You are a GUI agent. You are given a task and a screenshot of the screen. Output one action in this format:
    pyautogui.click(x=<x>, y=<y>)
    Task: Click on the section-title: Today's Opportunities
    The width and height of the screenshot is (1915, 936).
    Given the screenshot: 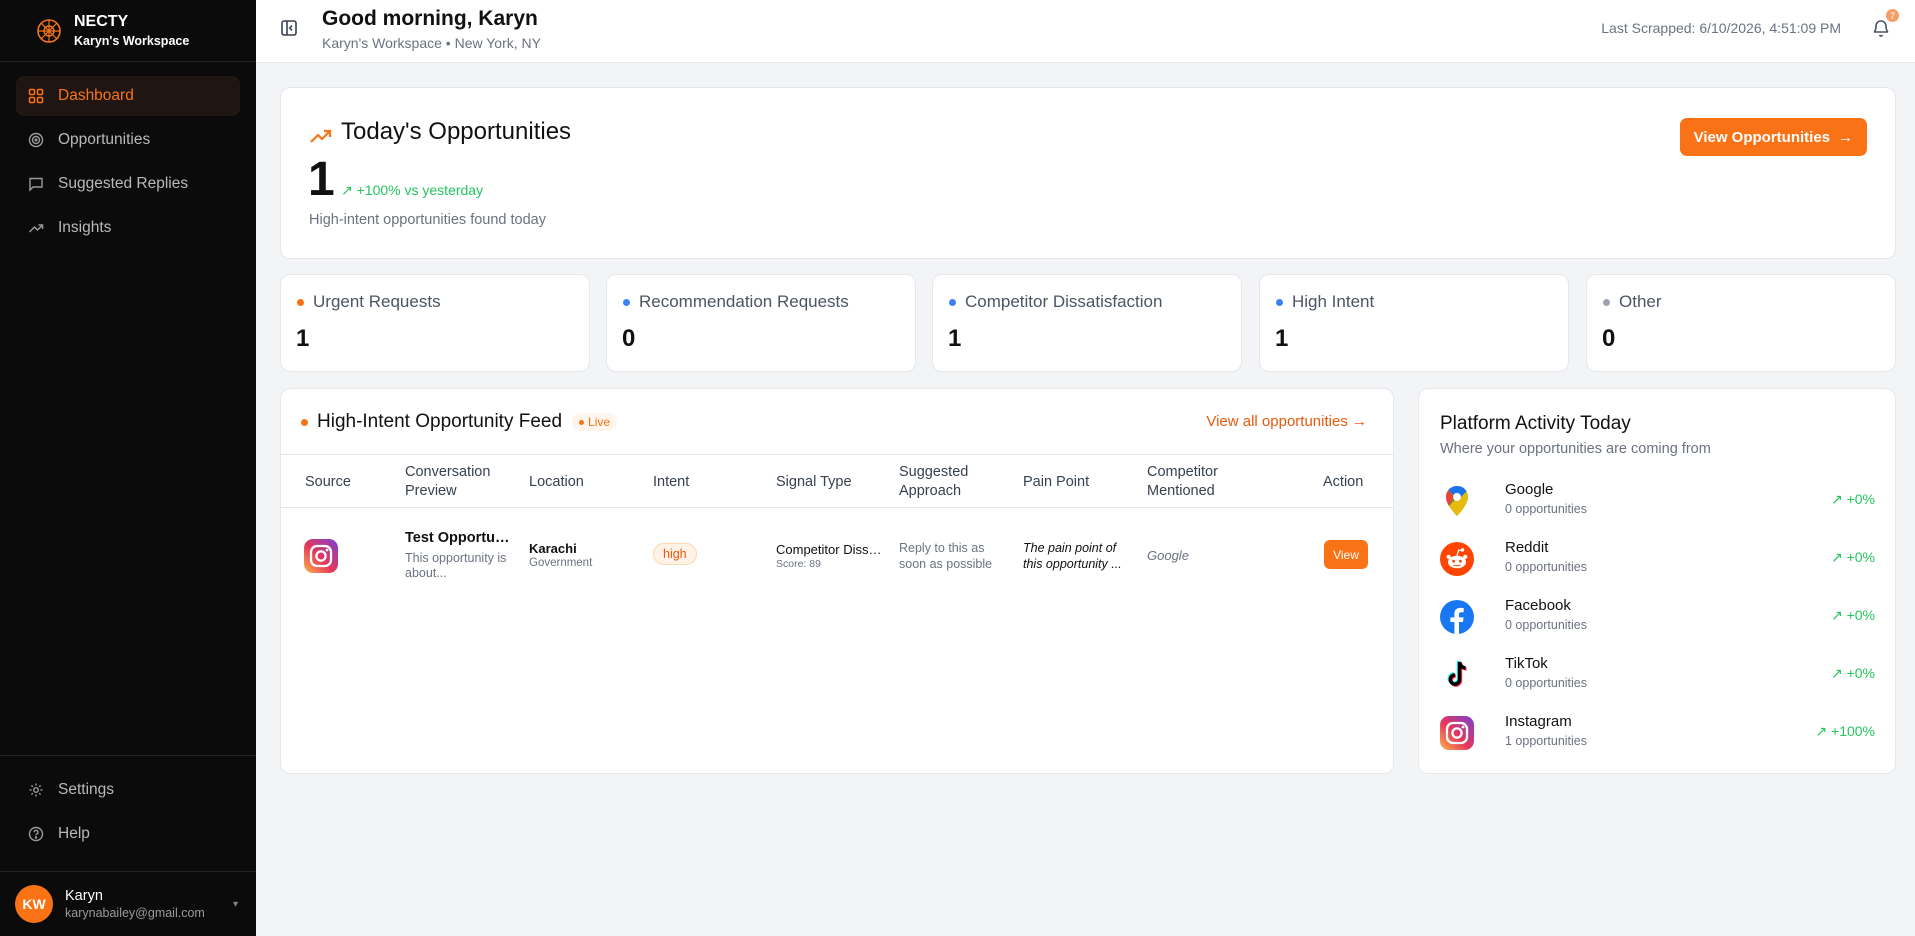 What is the action you would take?
    pyautogui.click(x=456, y=131)
    